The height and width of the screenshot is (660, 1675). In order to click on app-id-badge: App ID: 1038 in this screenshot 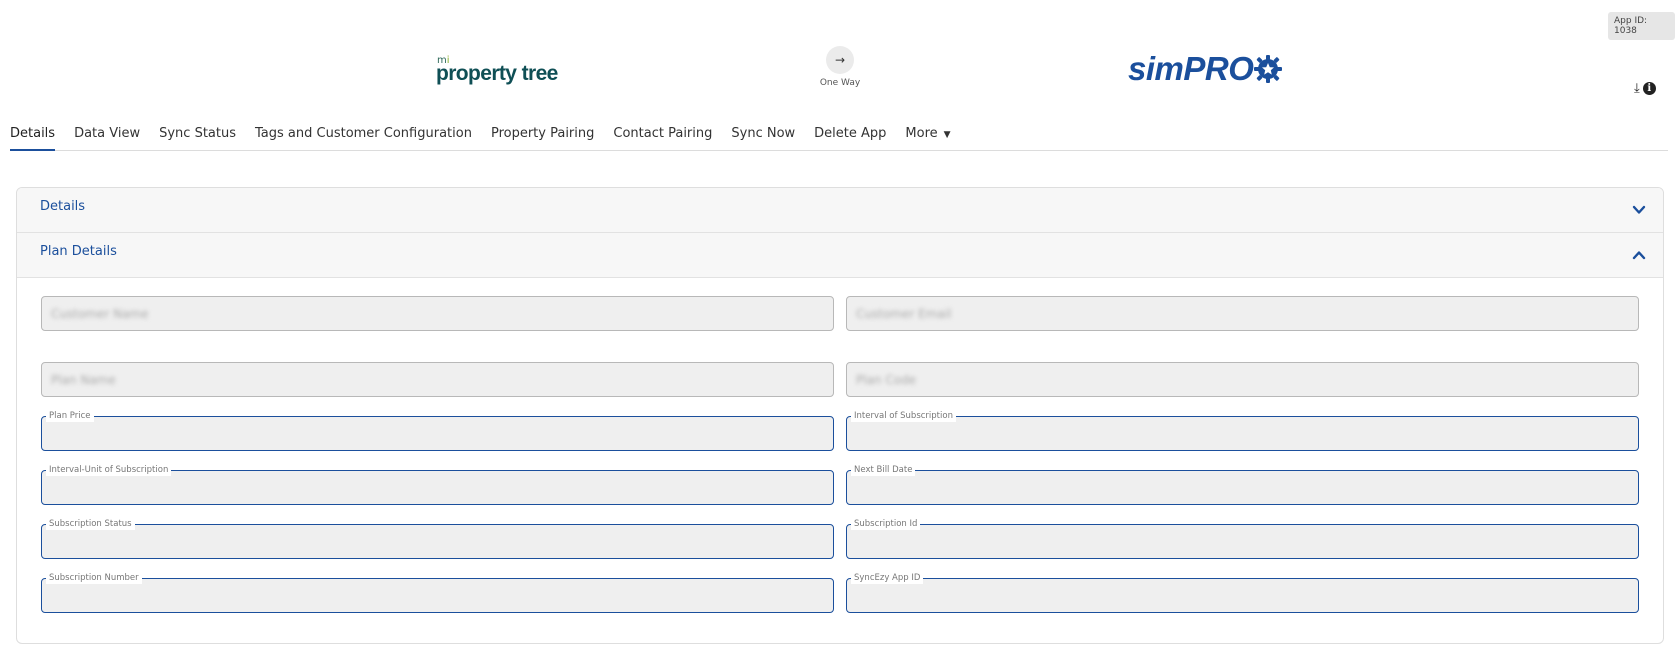, I will do `click(1641, 26)`.